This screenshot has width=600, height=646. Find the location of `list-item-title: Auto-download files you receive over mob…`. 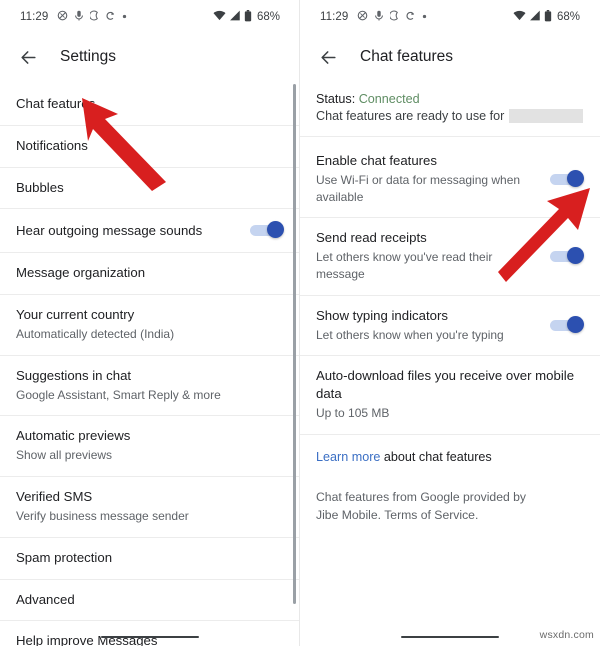

list-item-title: Auto-download files you receive over mob… is located at coordinates (445, 385).